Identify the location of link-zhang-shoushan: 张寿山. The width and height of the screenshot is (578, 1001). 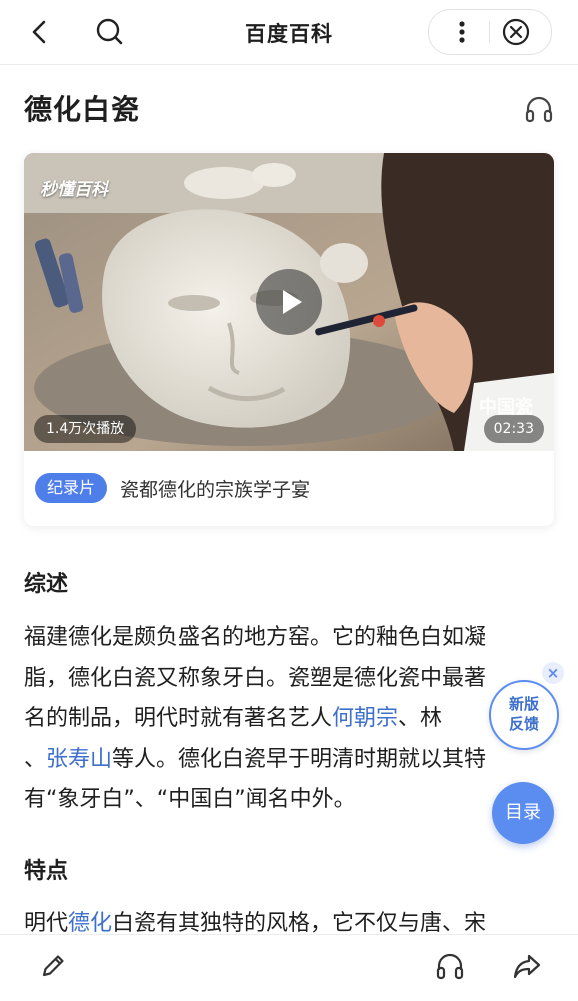
(79, 759).